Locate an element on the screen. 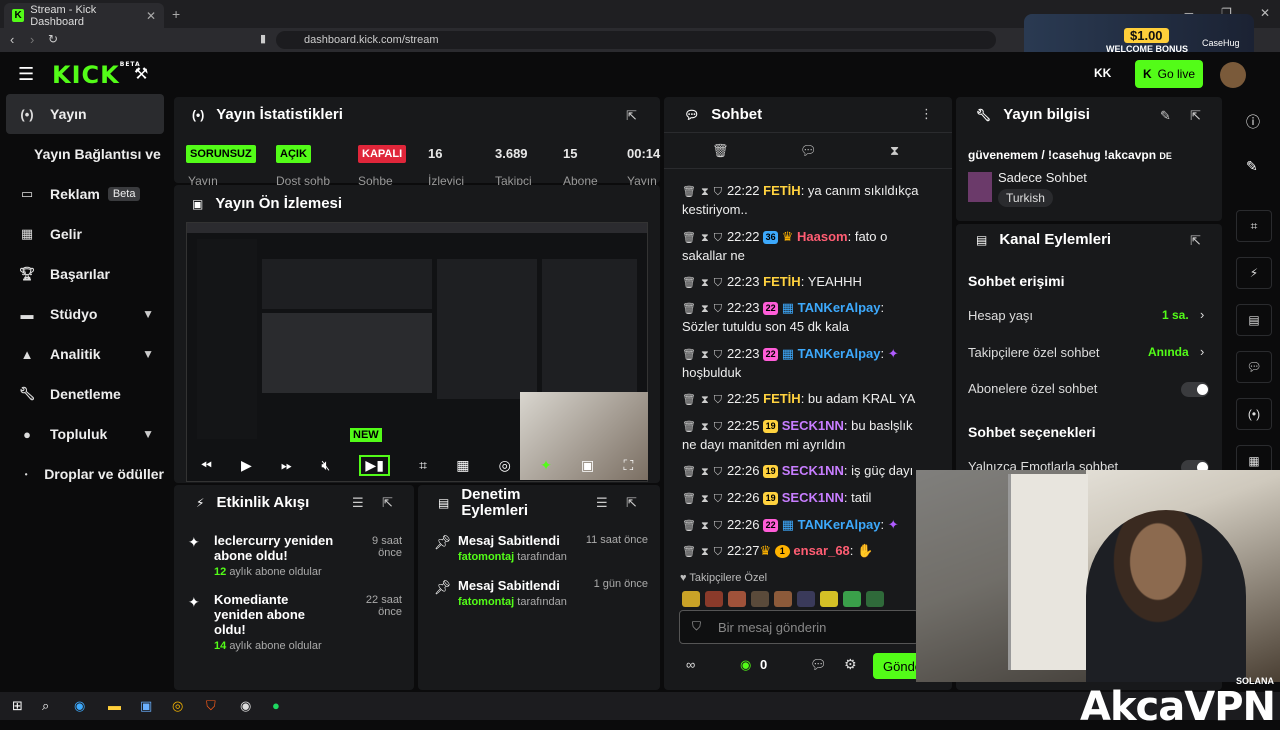  rail-bolt-button: ⚡︎ is located at coordinates (1254, 273).